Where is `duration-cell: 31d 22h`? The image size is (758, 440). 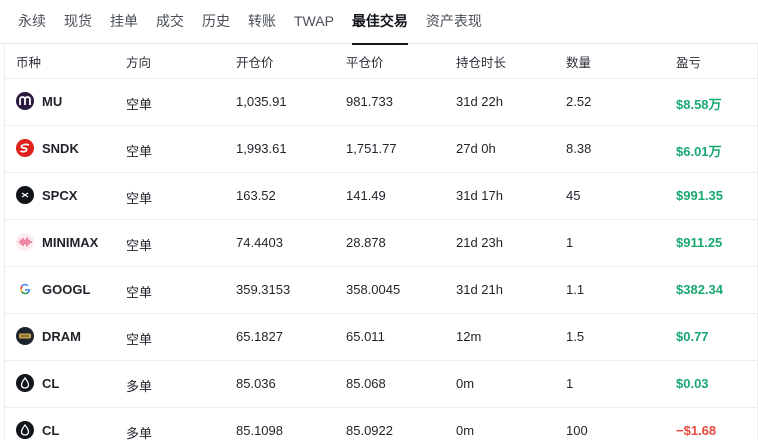
duration-cell: 31d 22h is located at coordinates (479, 101).